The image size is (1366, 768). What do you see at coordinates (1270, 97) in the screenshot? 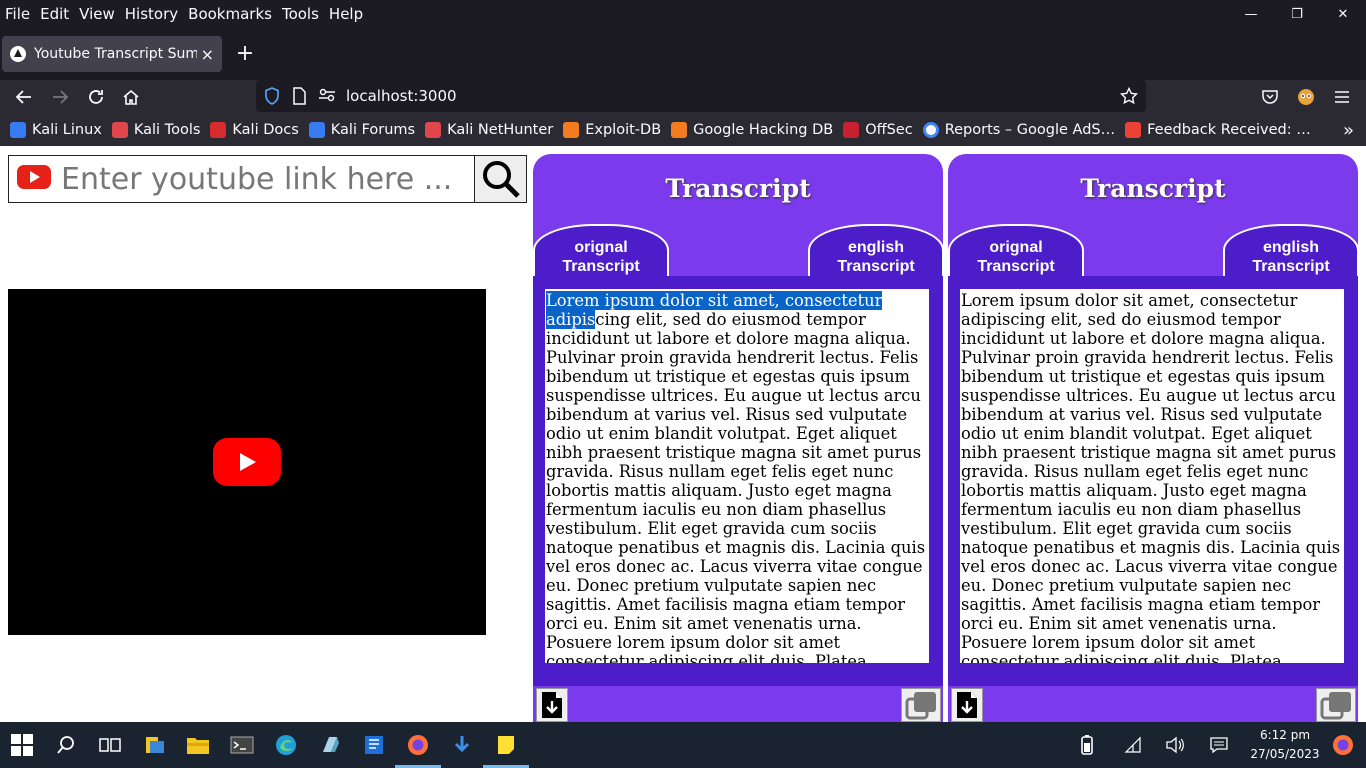
I see `pocket-icon` at bounding box center [1270, 97].